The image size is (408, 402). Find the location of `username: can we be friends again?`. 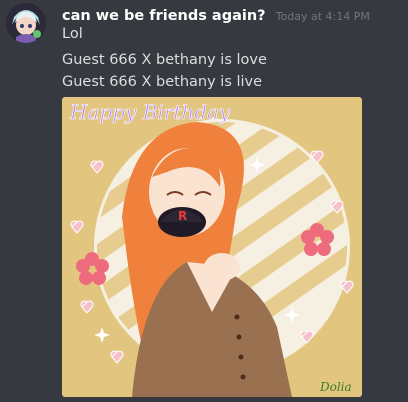

username: can we be friends again? is located at coordinates (164, 16).